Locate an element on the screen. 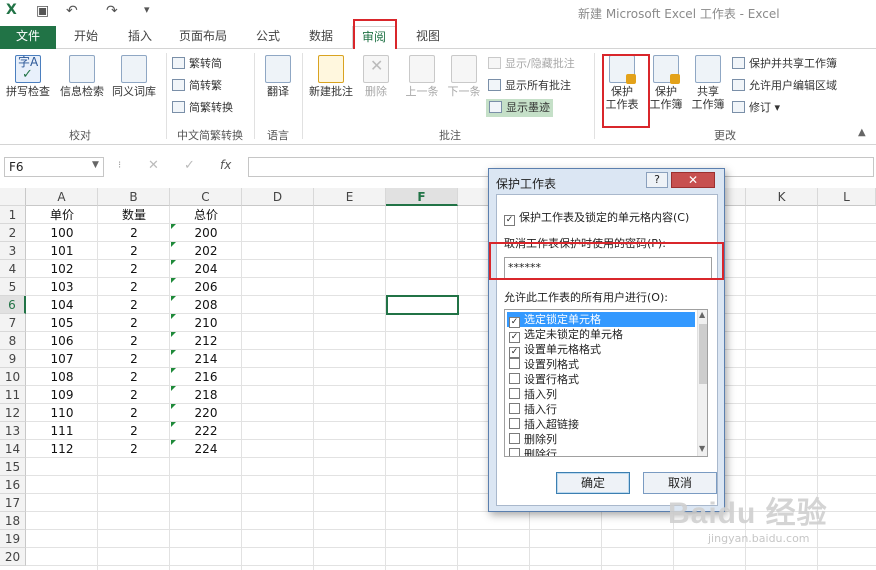  permission-item: 插入行 is located at coordinates (601, 409).